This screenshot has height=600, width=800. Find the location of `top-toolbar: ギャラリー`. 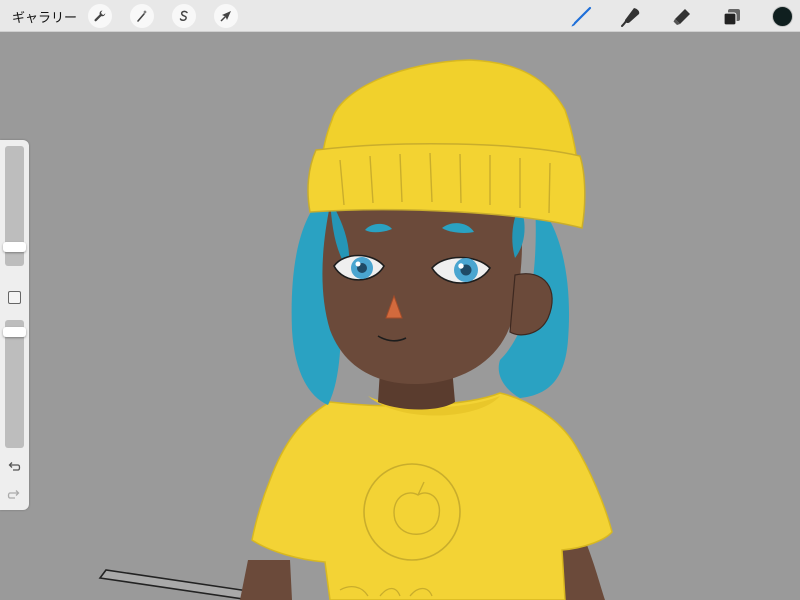

top-toolbar: ギャラリー is located at coordinates (400, 16).